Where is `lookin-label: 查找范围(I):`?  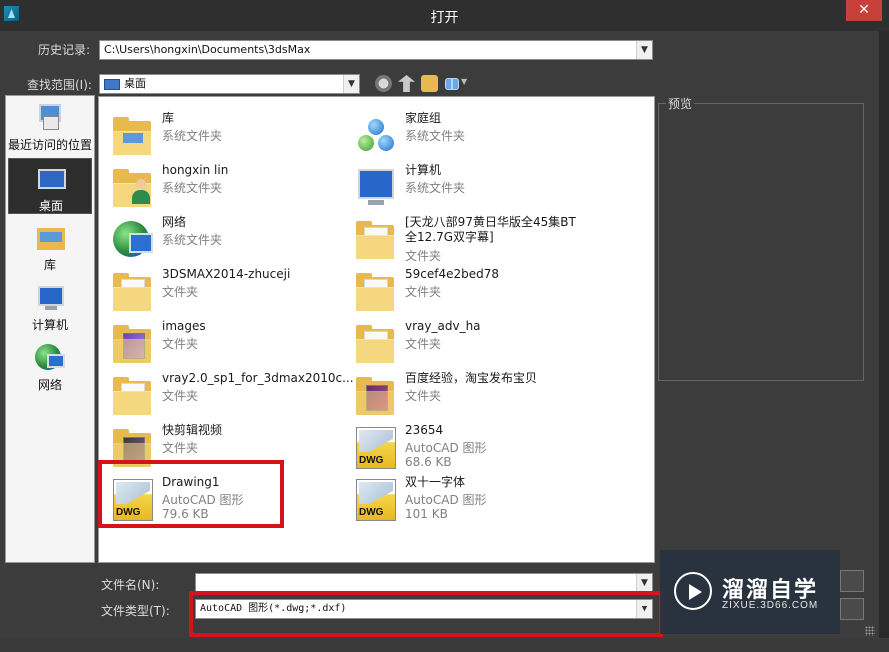
lookin-label: 查找范围(I): is located at coordinates (59, 85).